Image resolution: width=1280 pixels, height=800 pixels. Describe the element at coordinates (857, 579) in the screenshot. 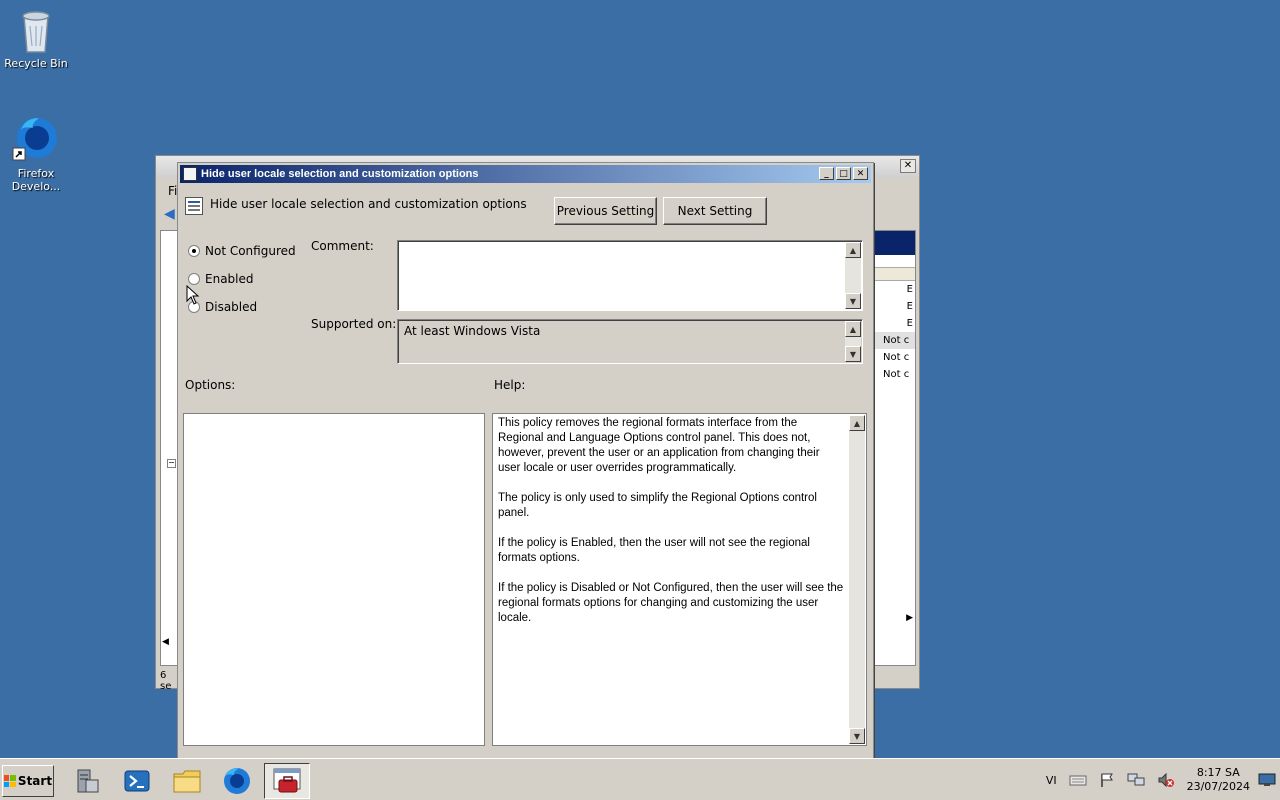

I see `help-scrollbar: ▲ ▼` at that location.